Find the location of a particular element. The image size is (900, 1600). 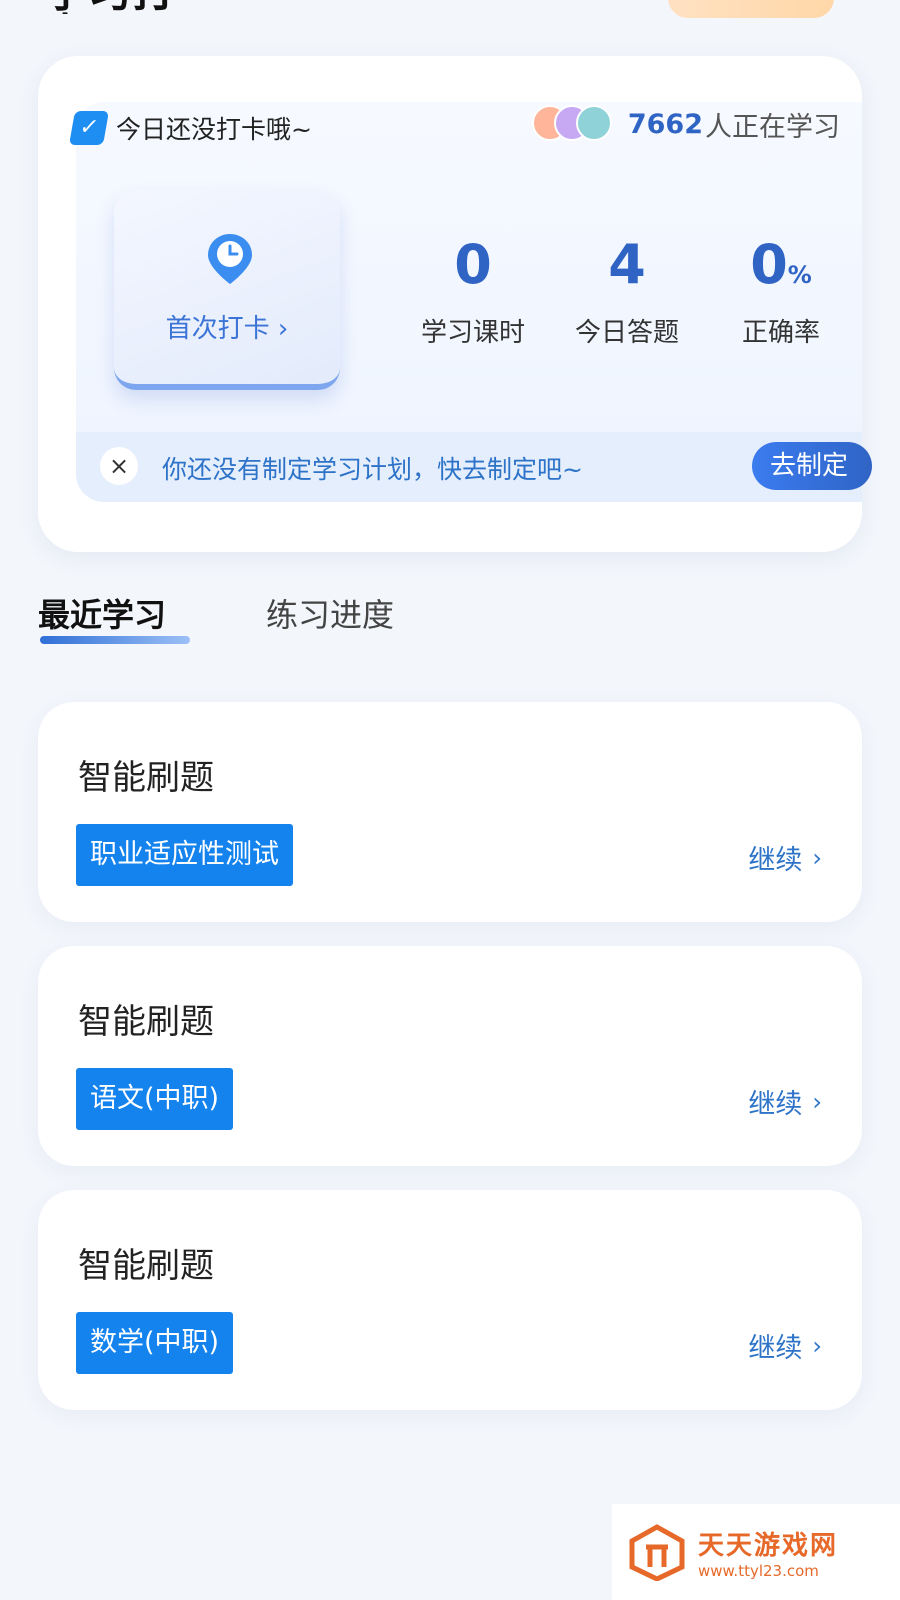

first-checkin-button: 首次打卡 › is located at coordinates (227, 290).